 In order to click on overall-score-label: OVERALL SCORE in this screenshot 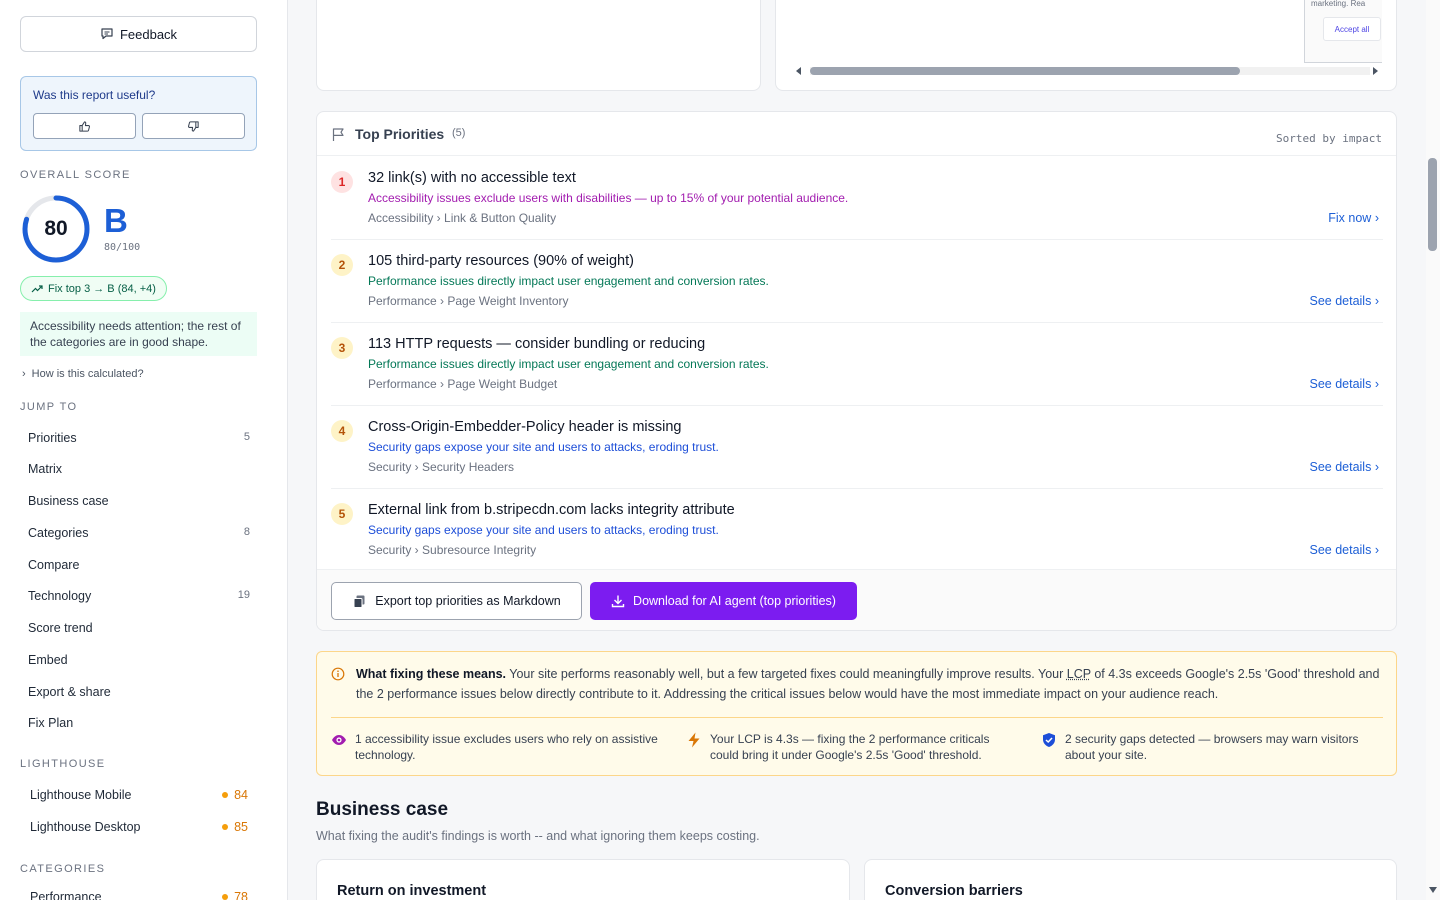, I will do `click(75, 175)`.